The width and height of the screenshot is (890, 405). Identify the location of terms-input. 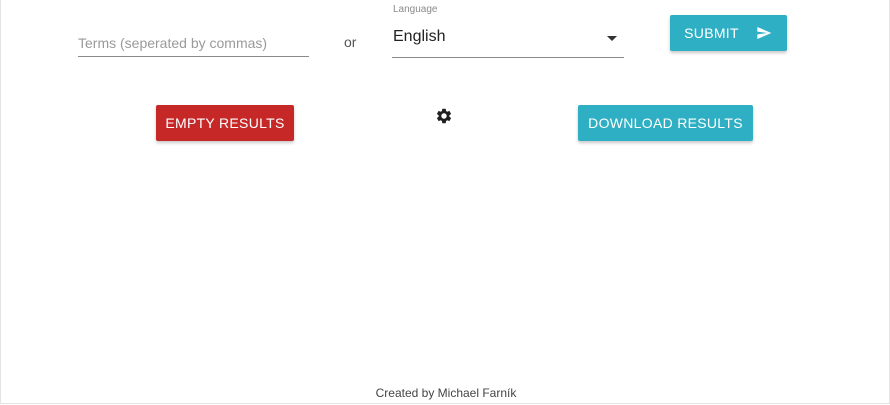
(193, 43).